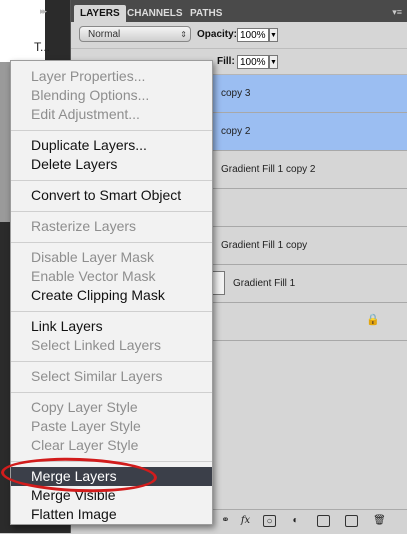 The height and width of the screenshot is (534, 407). What do you see at coordinates (111, 276) in the screenshot?
I see `menu-item-enable-vector-mask: Enable Vector Mask` at bounding box center [111, 276].